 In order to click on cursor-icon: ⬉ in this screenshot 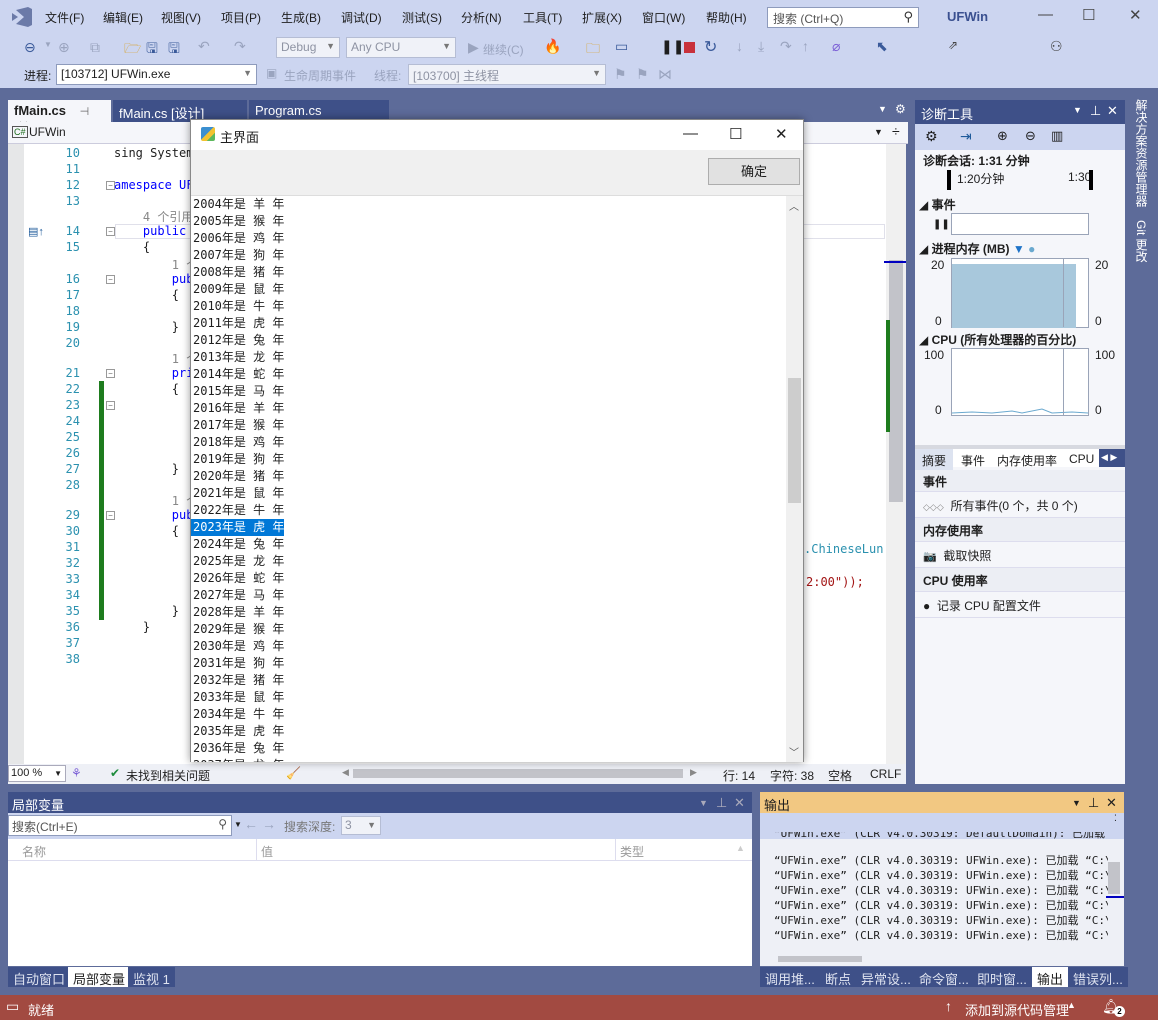, I will do `click(882, 46)`.